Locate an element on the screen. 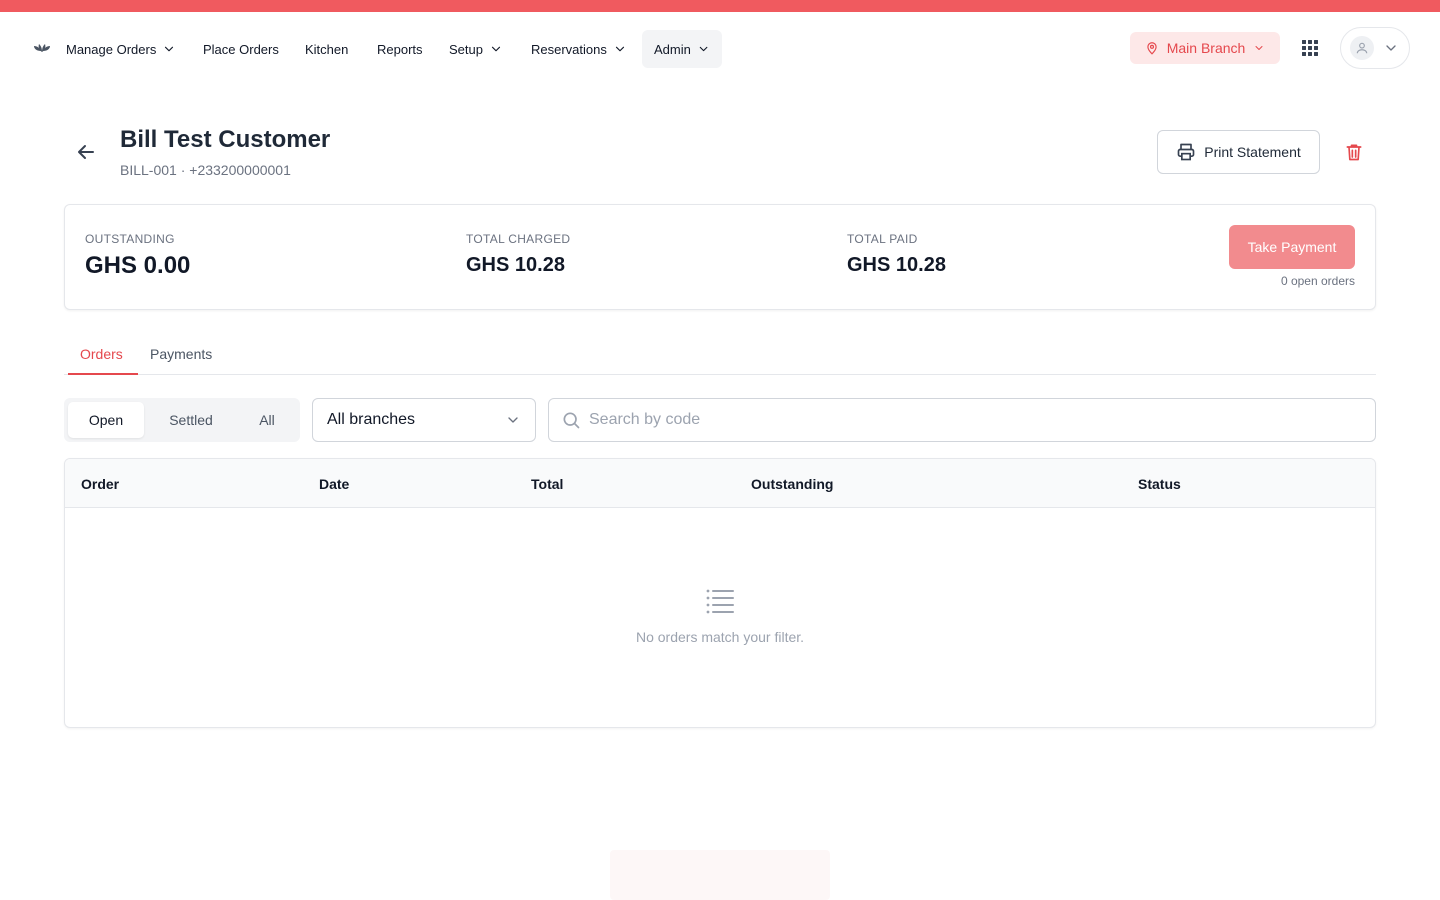  table-header: Order Date Total Outstanding Status is located at coordinates (720, 483).